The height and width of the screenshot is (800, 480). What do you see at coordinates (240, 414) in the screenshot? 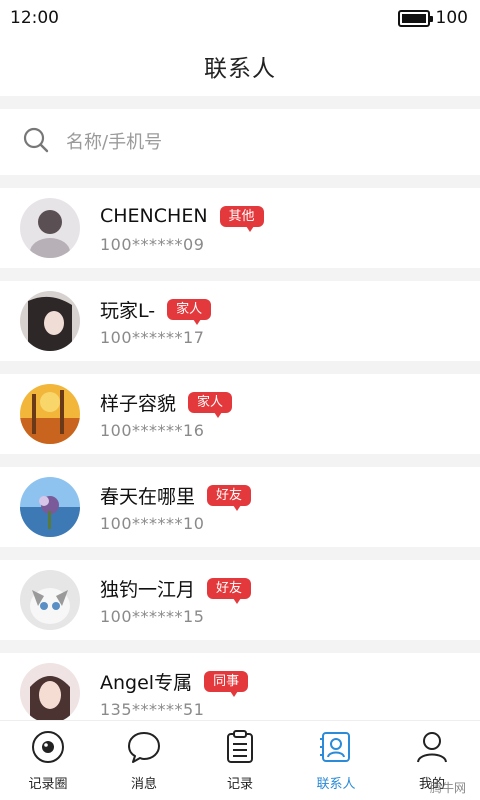
I see `contact-row: 样子容貌 家人 100******16` at bounding box center [240, 414].